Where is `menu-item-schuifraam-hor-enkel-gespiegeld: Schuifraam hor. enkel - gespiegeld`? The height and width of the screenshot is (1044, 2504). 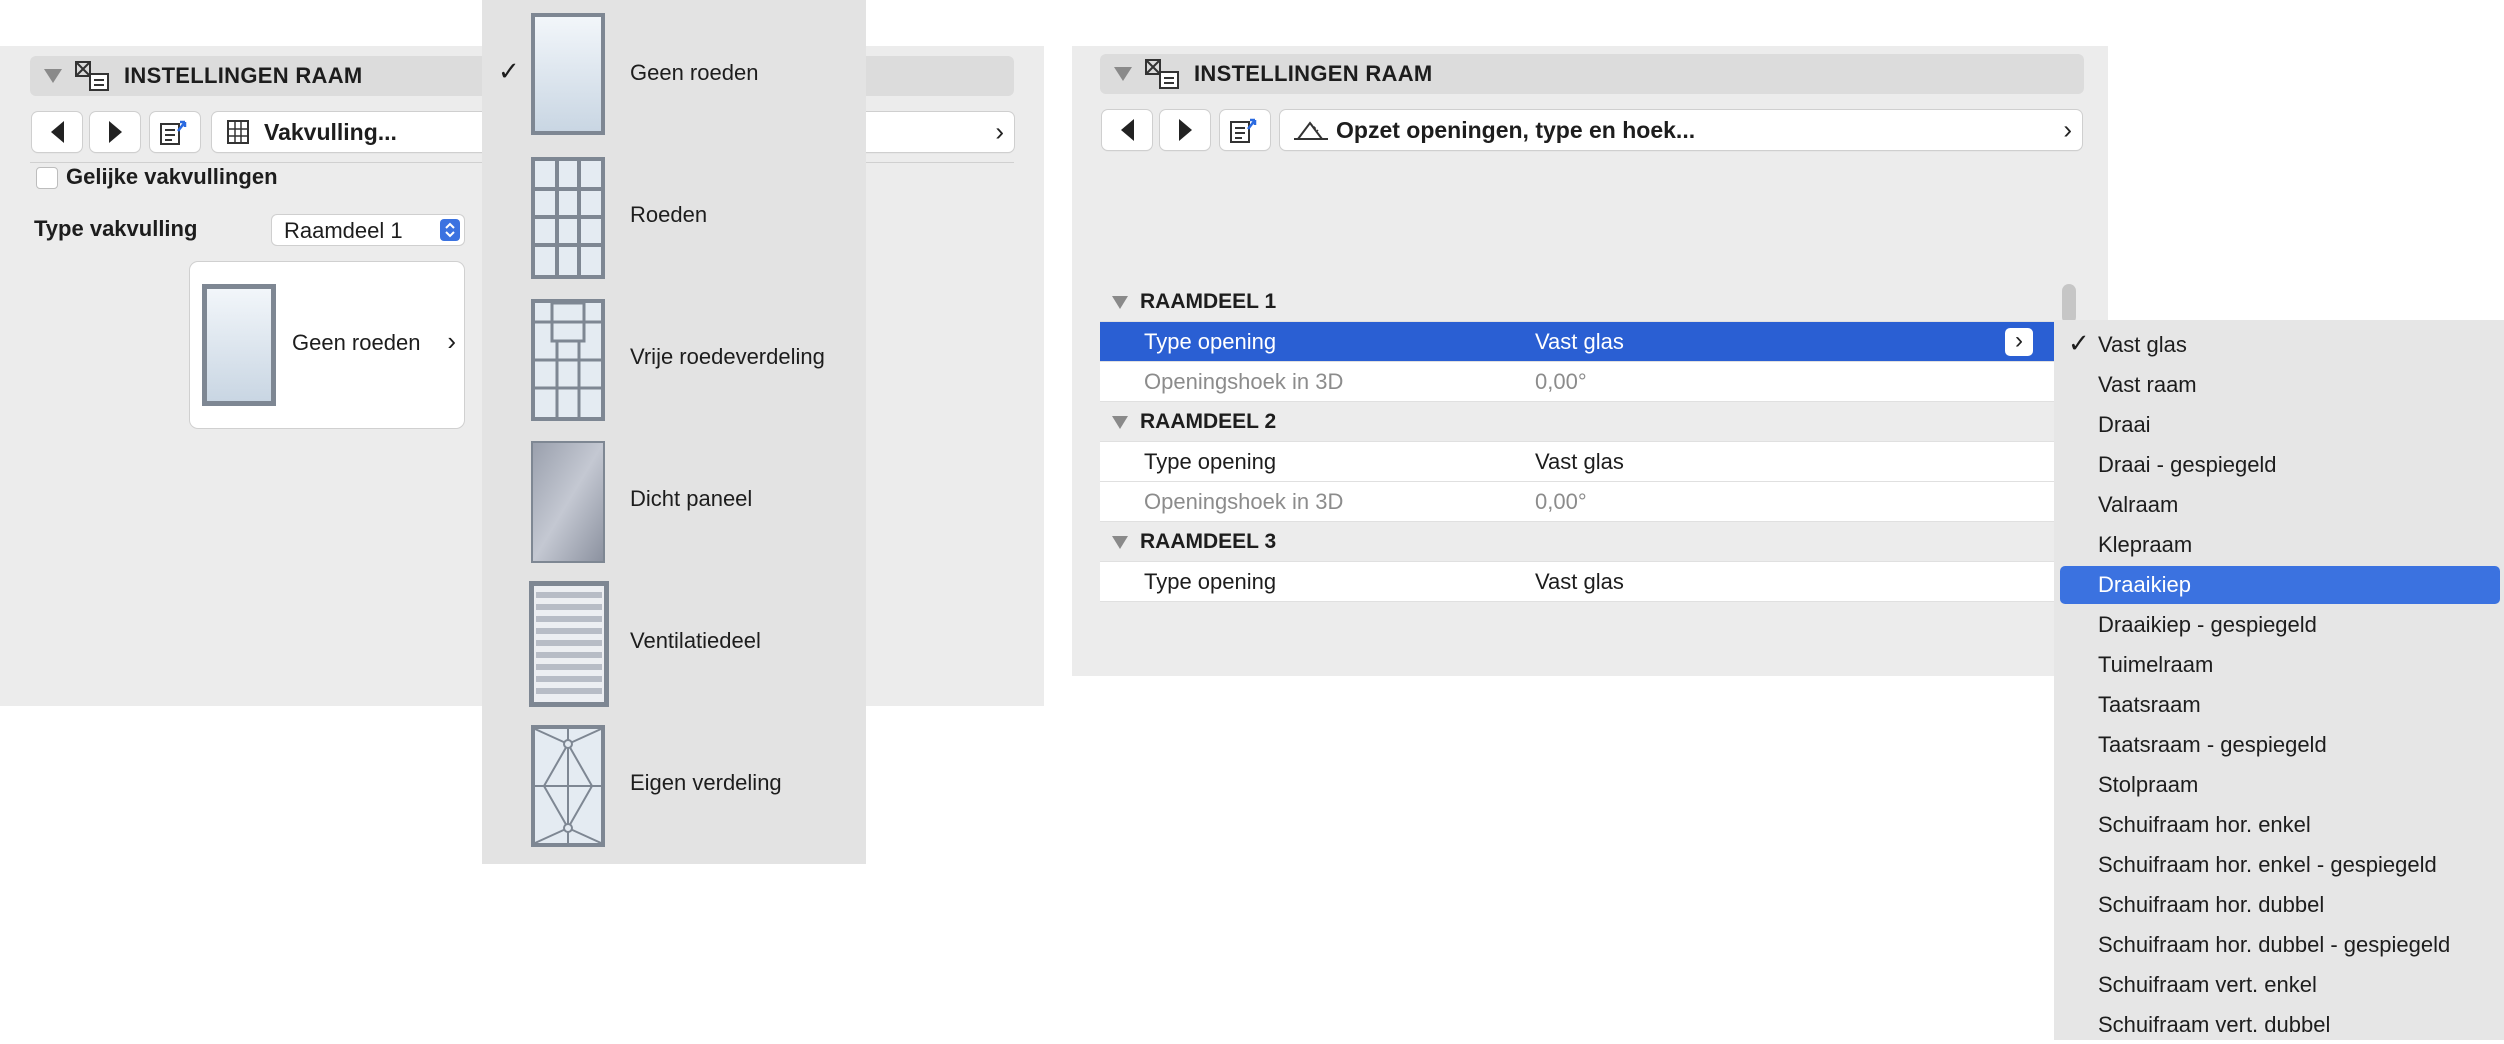
menu-item-schuifraam-hor-enkel-gespiegeld: Schuifraam hor. enkel - gespiegeld is located at coordinates (2279, 865).